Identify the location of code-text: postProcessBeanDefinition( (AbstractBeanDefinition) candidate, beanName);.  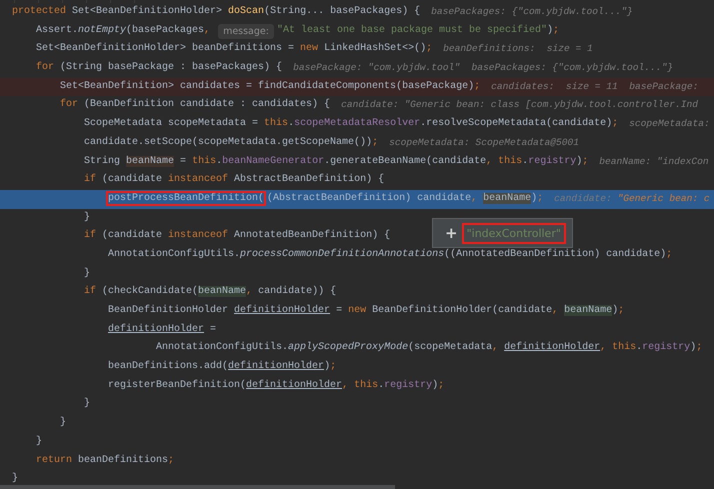
(325, 199).